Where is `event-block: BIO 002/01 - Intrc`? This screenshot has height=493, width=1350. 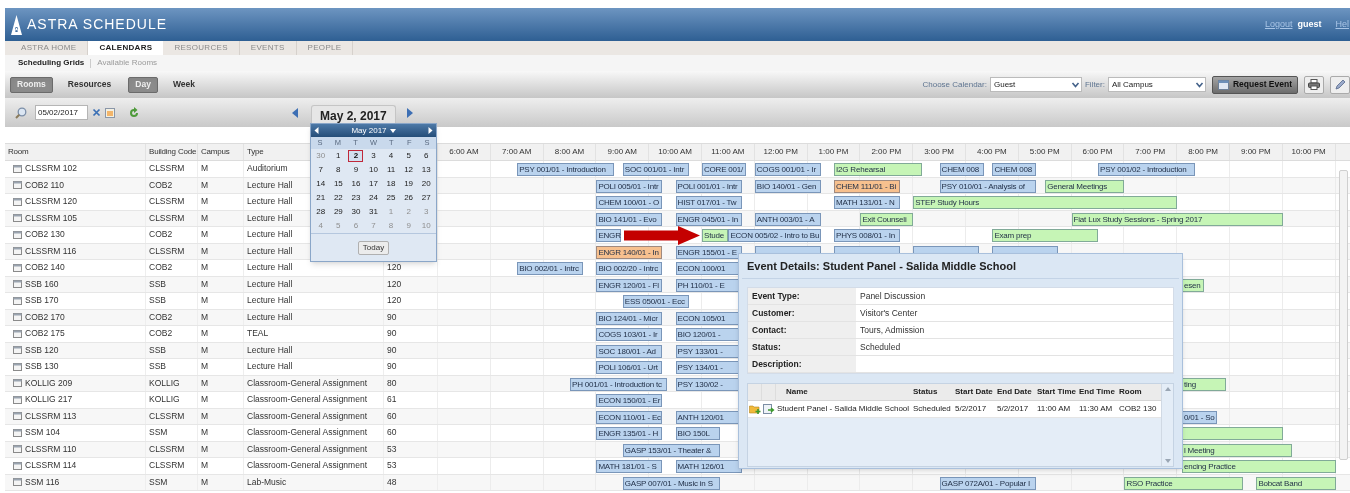 event-block: BIO 002/01 - Intrc is located at coordinates (550, 268).